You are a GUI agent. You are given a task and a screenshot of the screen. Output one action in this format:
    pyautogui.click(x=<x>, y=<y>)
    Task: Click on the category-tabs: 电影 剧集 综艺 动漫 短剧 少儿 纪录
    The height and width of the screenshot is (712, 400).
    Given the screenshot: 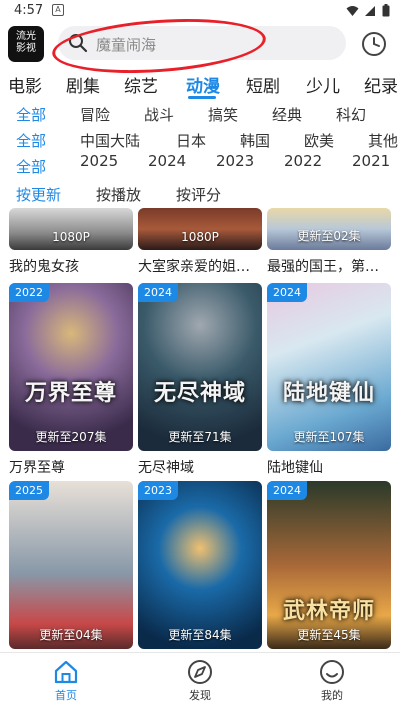 What is the action you would take?
    pyautogui.click(x=200, y=85)
    